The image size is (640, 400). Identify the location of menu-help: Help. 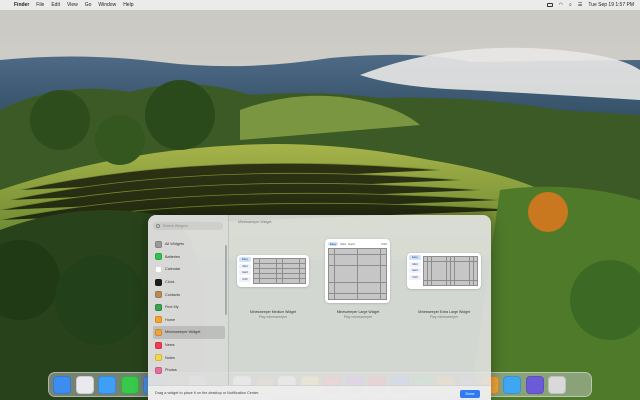
(128, 5).